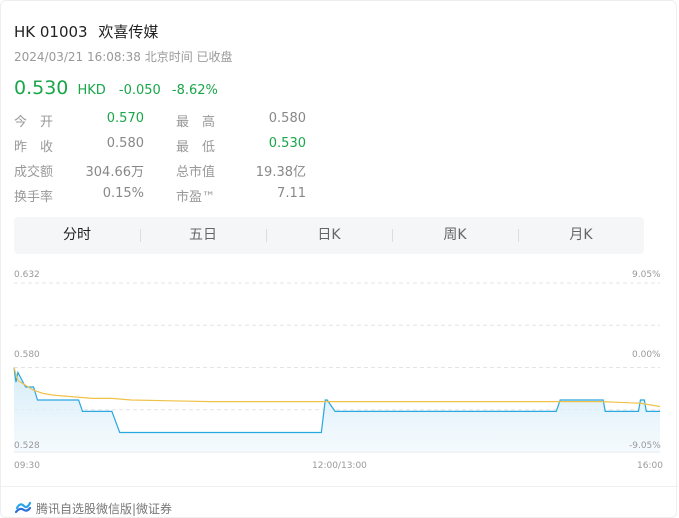  What do you see at coordinates (23, 507) in the screenshot?
I see `tencent-stock-logo-icon` at bounding box center [23, 507].